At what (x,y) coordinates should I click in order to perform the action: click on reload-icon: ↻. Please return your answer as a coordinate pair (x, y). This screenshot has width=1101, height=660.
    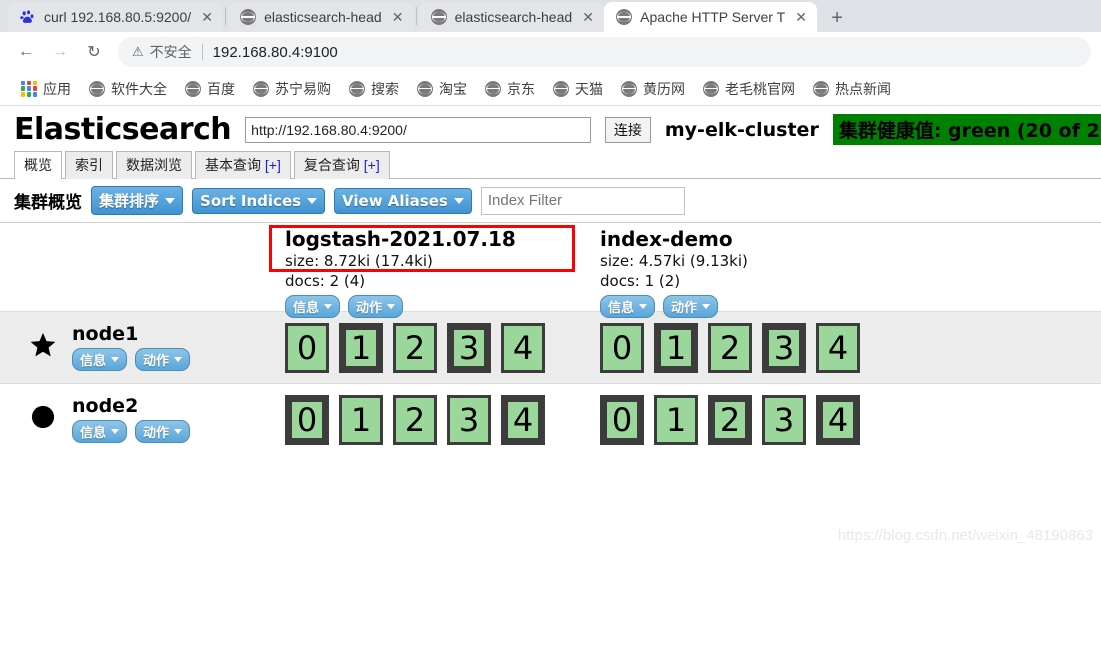
    Looking at the image, I should click on (94, 52).